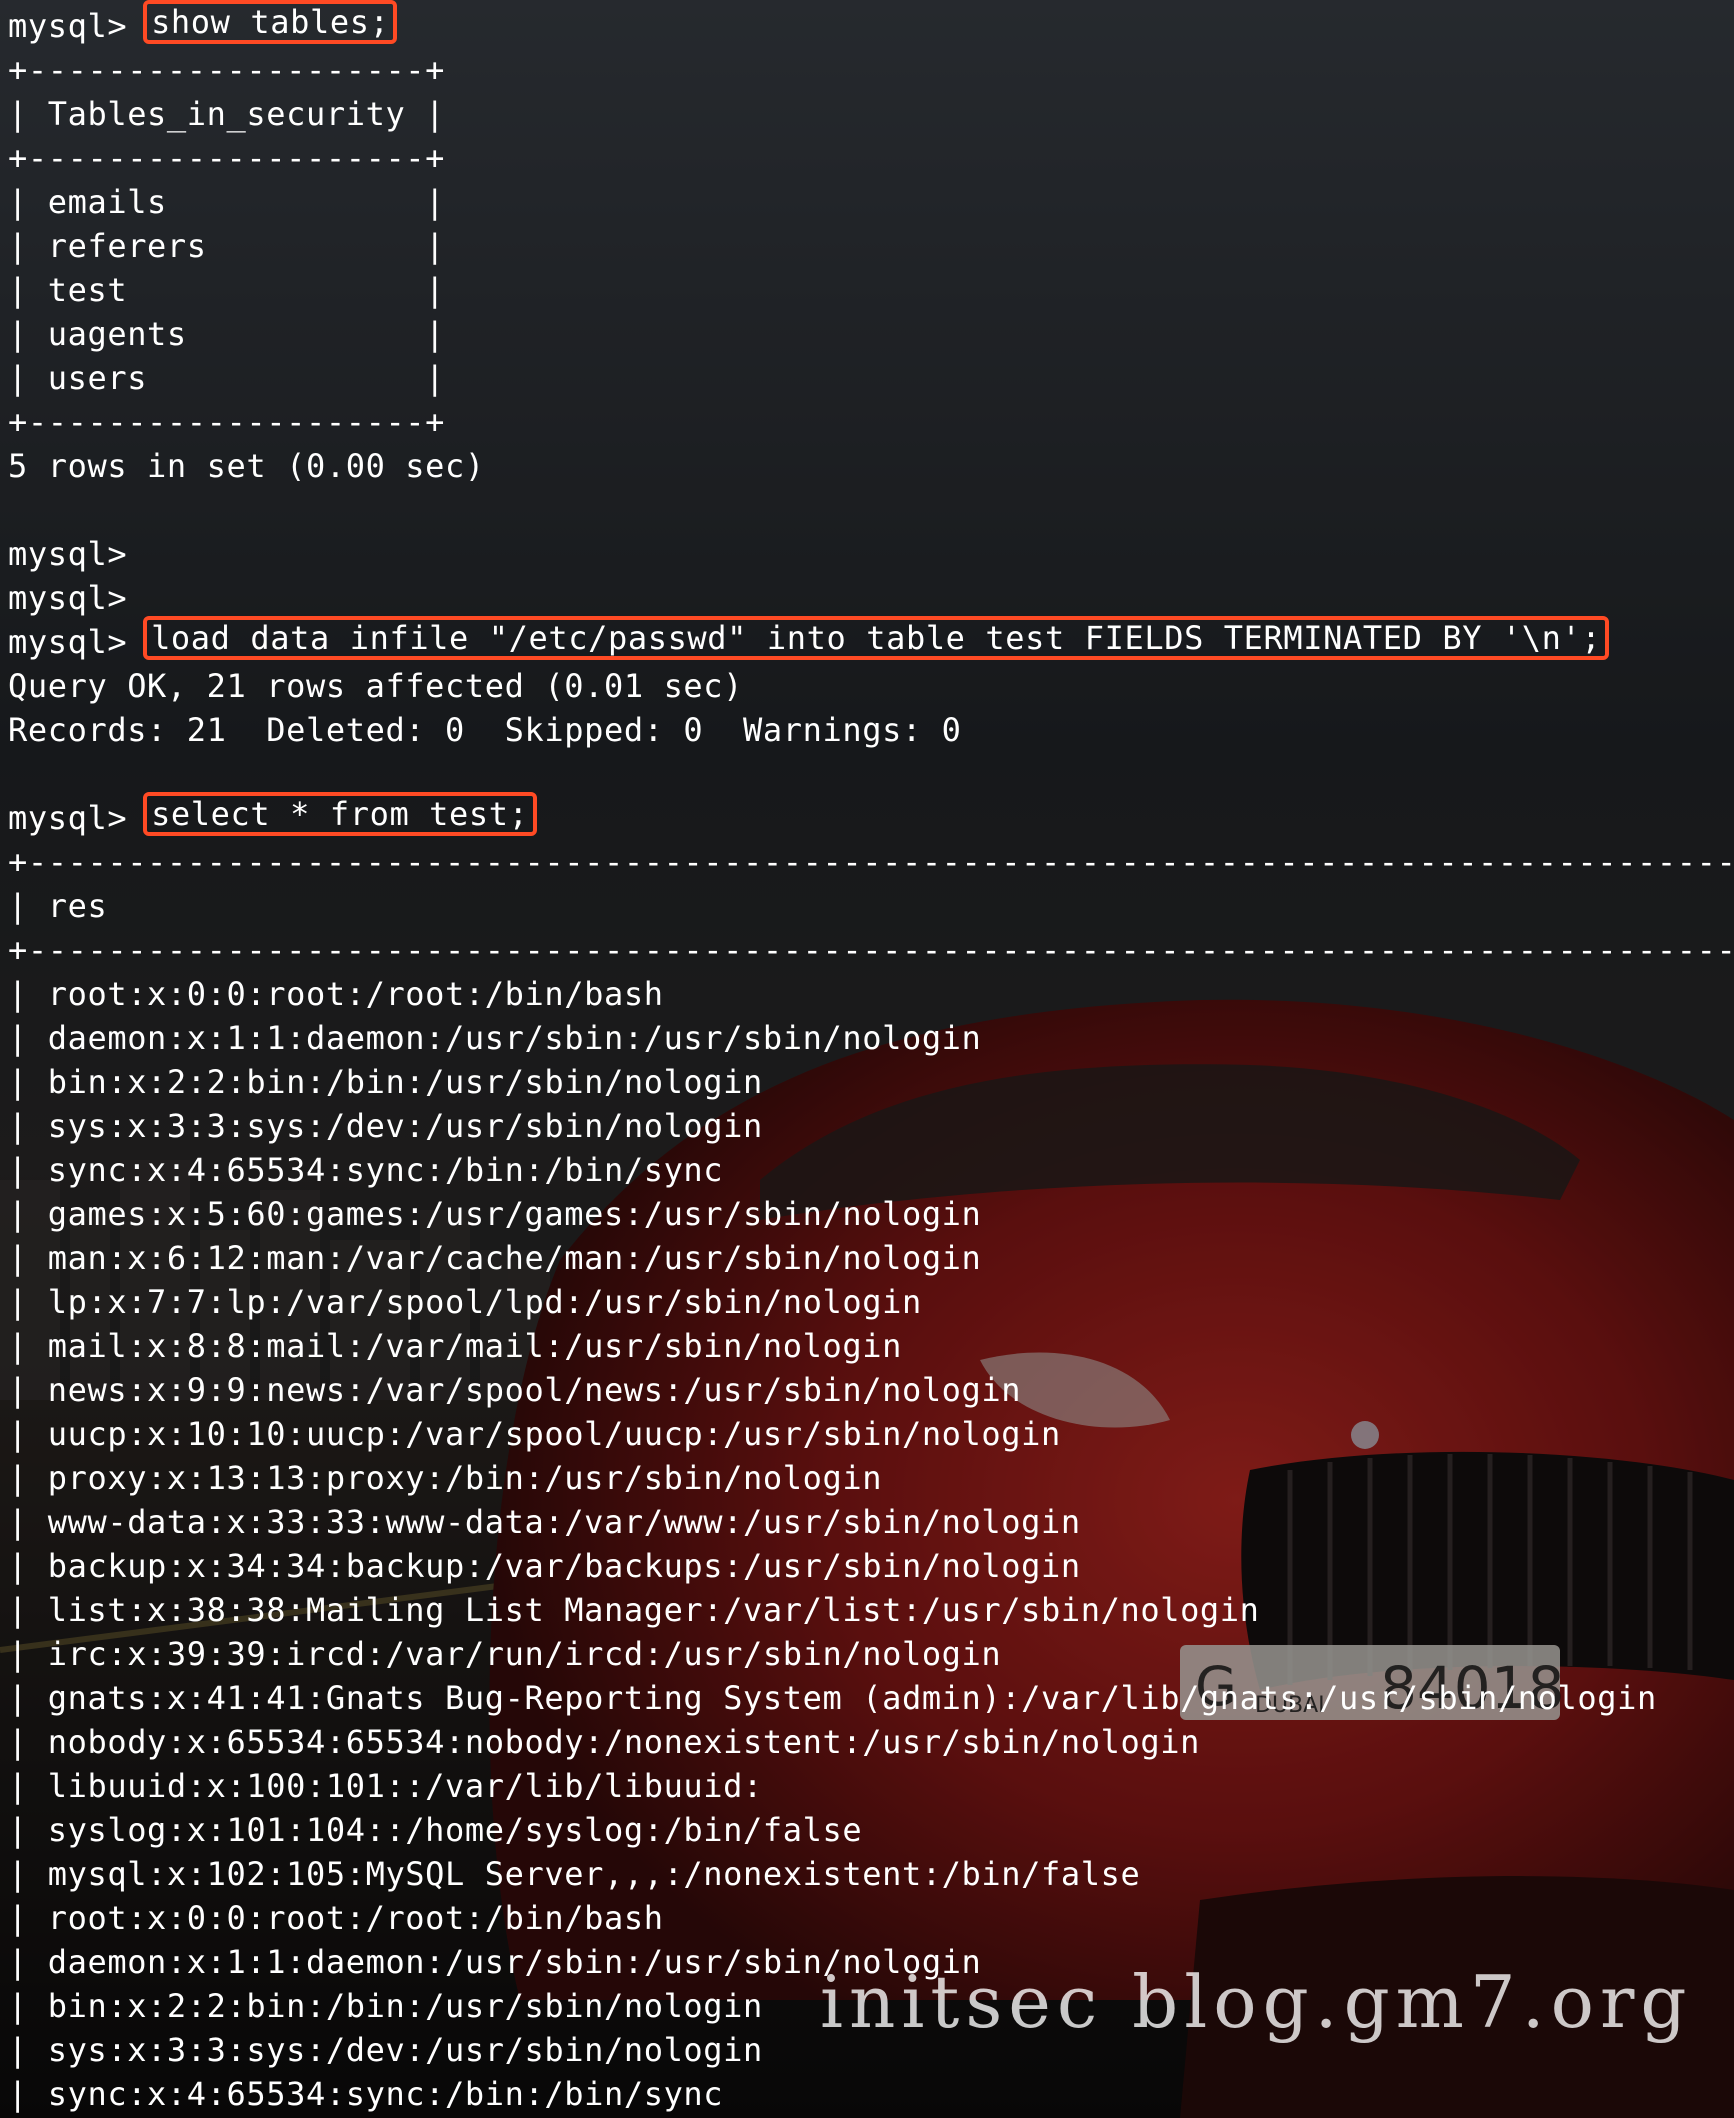 The image size is (1734, 2118). I want to click on terminal-command-line: mysql> show tables;, so click(869, 24).